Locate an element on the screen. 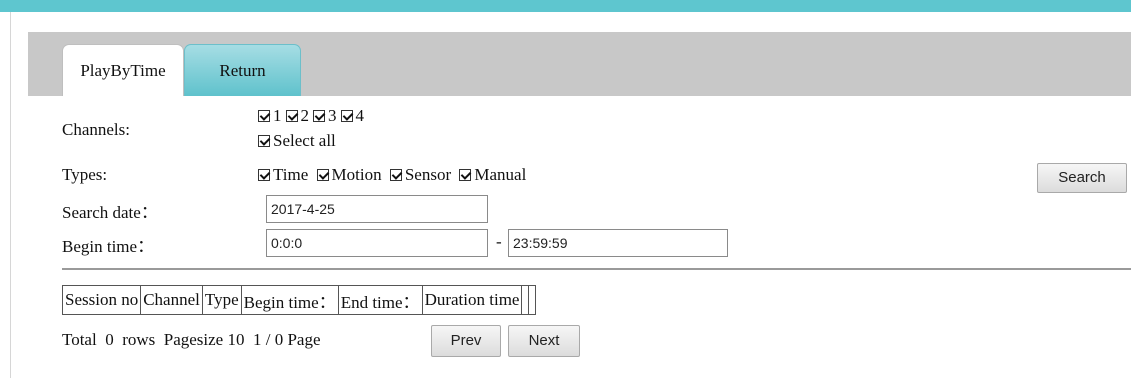  column-header-session-no: Session no is located at coordinates (101, 300).